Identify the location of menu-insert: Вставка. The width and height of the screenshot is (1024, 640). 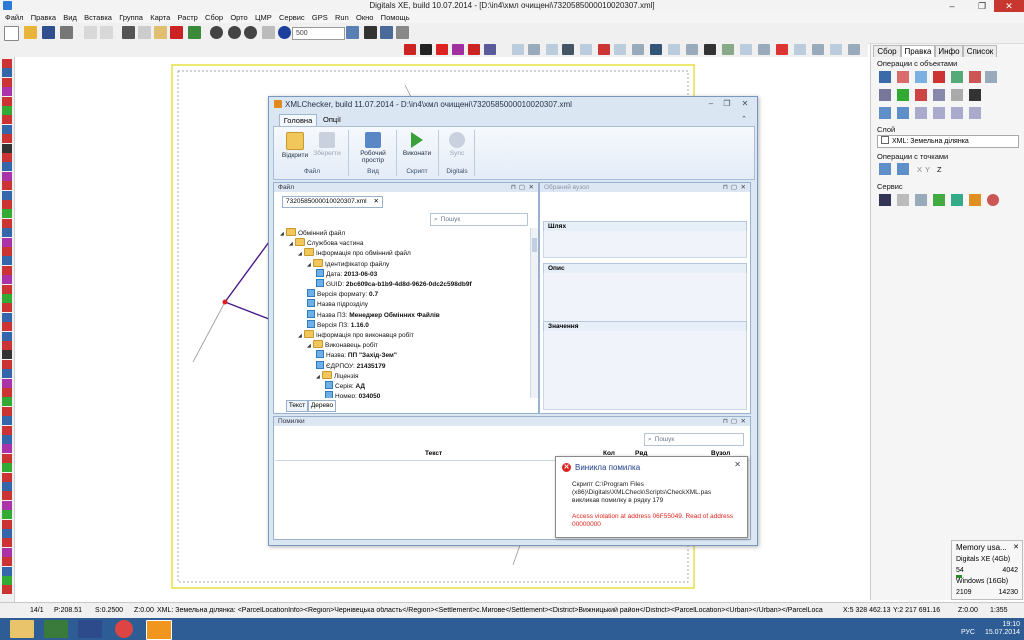
(98, 17).